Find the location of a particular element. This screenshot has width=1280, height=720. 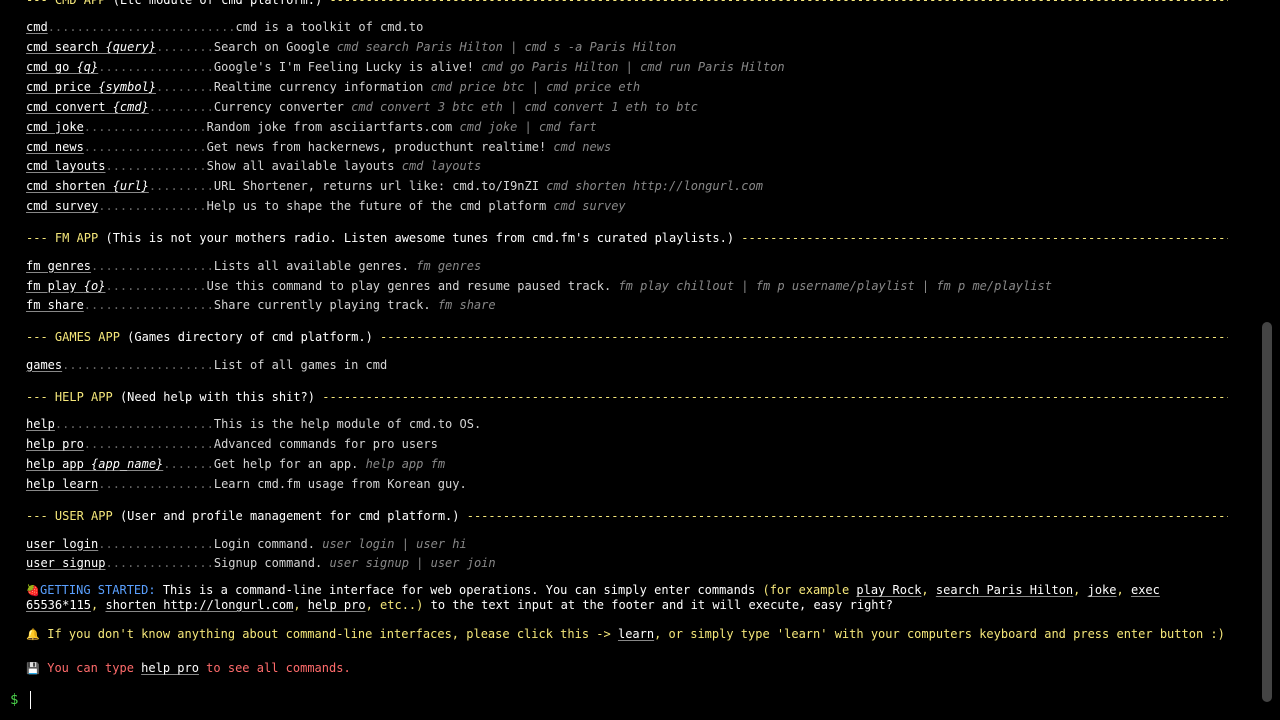

command-link: cmd is located at coordinates (37, 27).